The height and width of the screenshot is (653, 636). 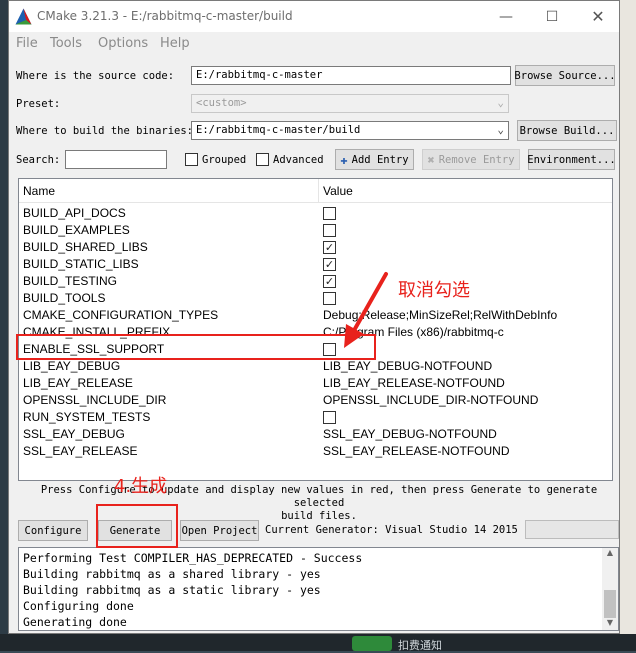 What do you see at coordinates (75, 622) in the screenshot?
I see `log-line: Generating done` at bounding box center [75, 622].